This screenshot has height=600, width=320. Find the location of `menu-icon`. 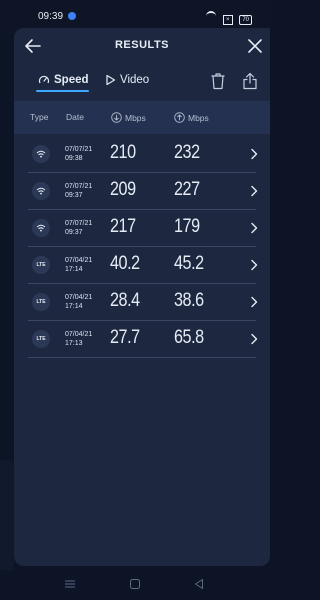

menu-icon is located at coordinates (70, 584).